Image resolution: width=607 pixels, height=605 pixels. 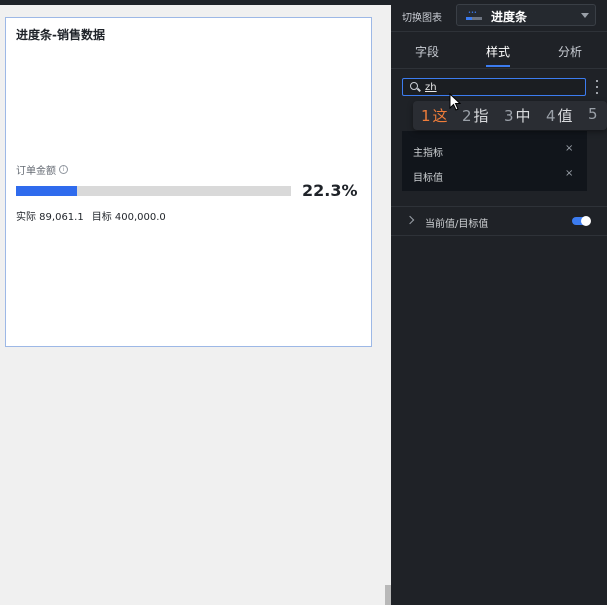 What do you see at coordinates (517, 115) in the screenshot?
I see `ime-candidate-3: 3中` at bounding box center [517, 115].